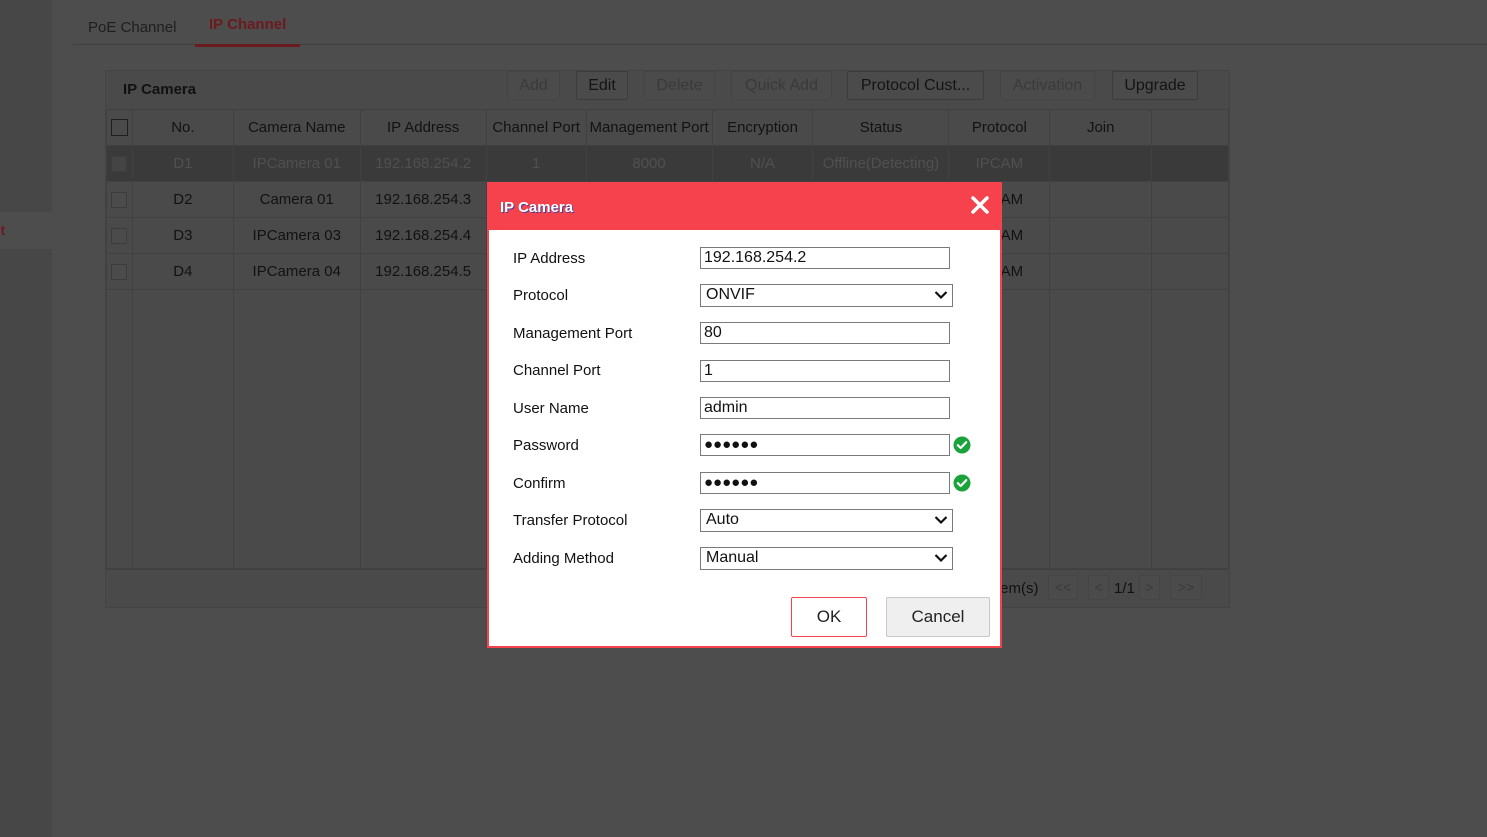 Image resolution: width=1487 pixels, height=837 pixels. Describe the element at coordinates (1186, 587) in the screenshot. I see `last-page-button: >>` at that location.